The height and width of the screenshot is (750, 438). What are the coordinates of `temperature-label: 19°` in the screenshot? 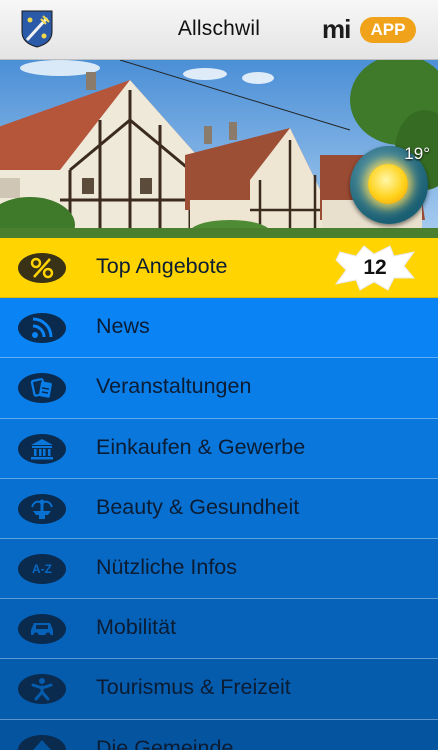 It's located at (417, 153).